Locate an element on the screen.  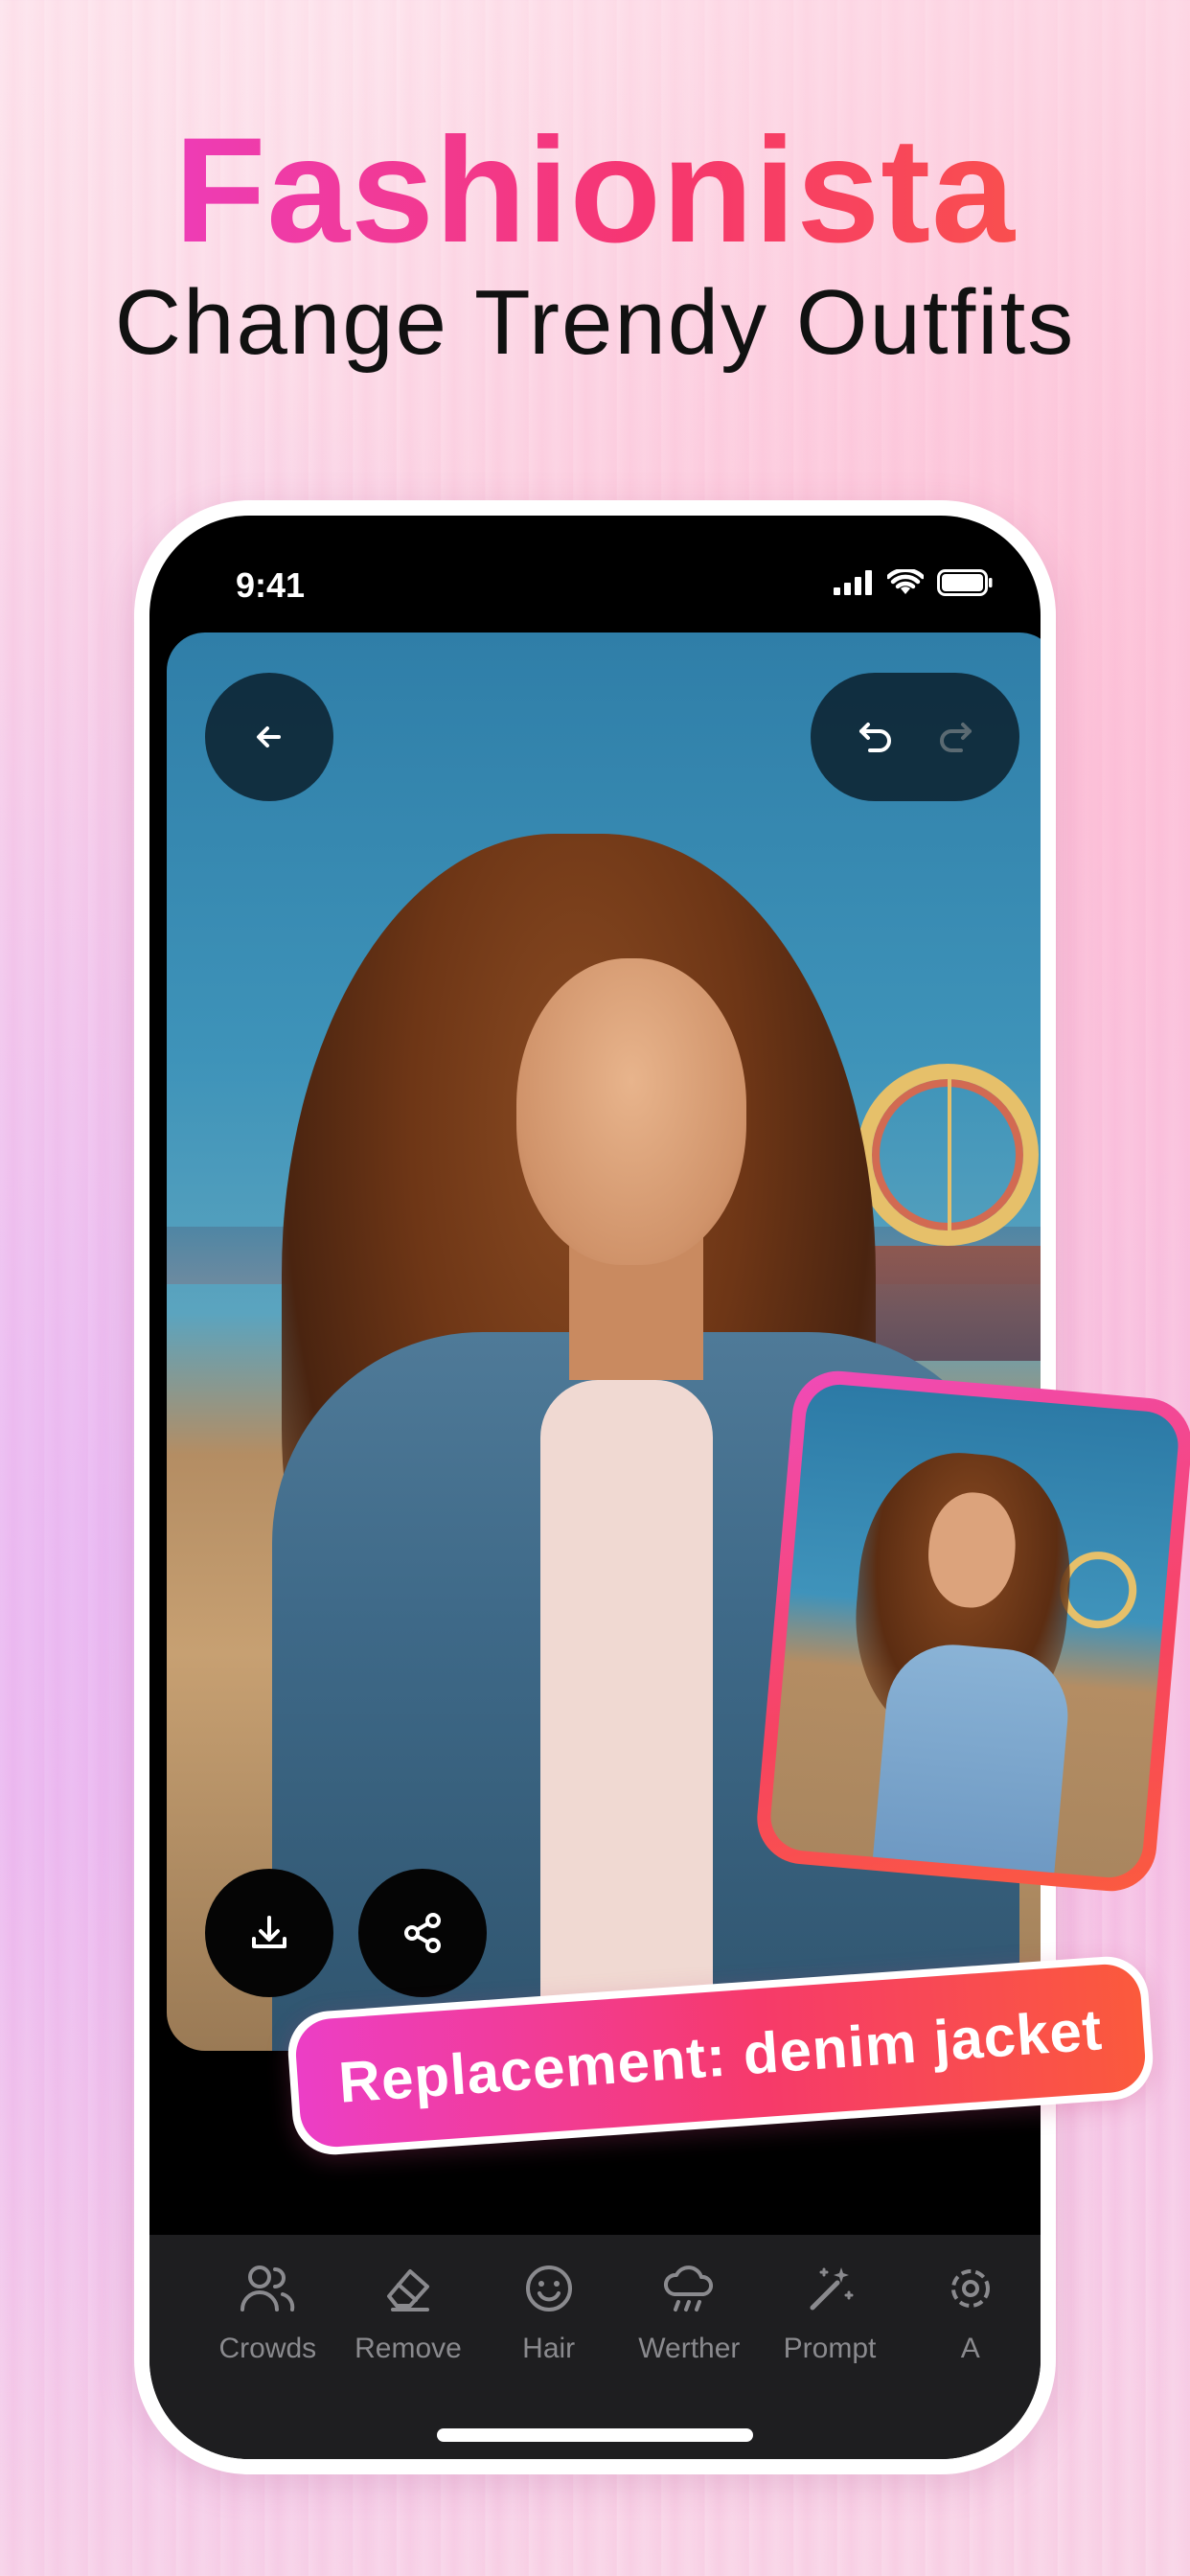
share-button is located at coordinates (422, 1933).